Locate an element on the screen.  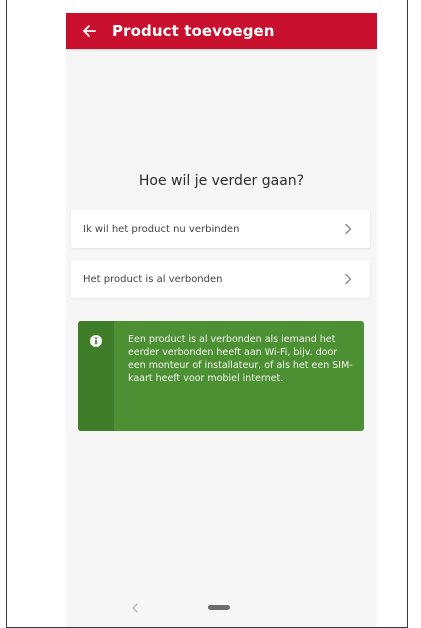
page-title: Product toevoegen is located at coordinates (193, 31).